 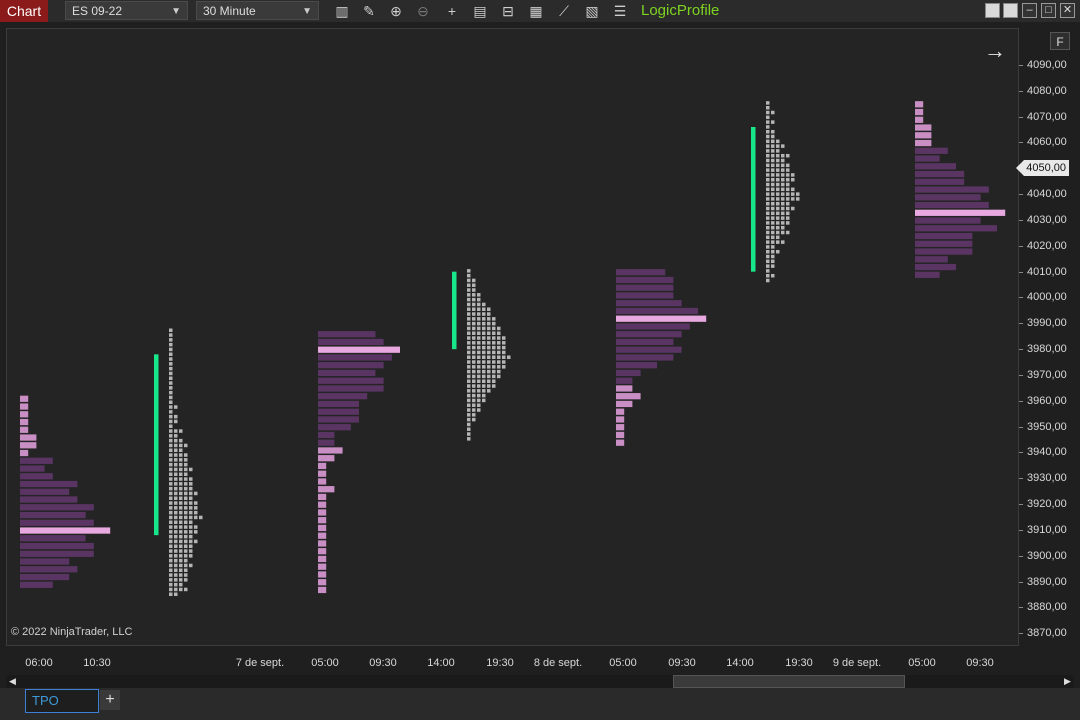 What do you see at coordinates (12, 681) in the screenshot?
I see `scroll-left-icon: ◀` at bounding box center [12, 681].